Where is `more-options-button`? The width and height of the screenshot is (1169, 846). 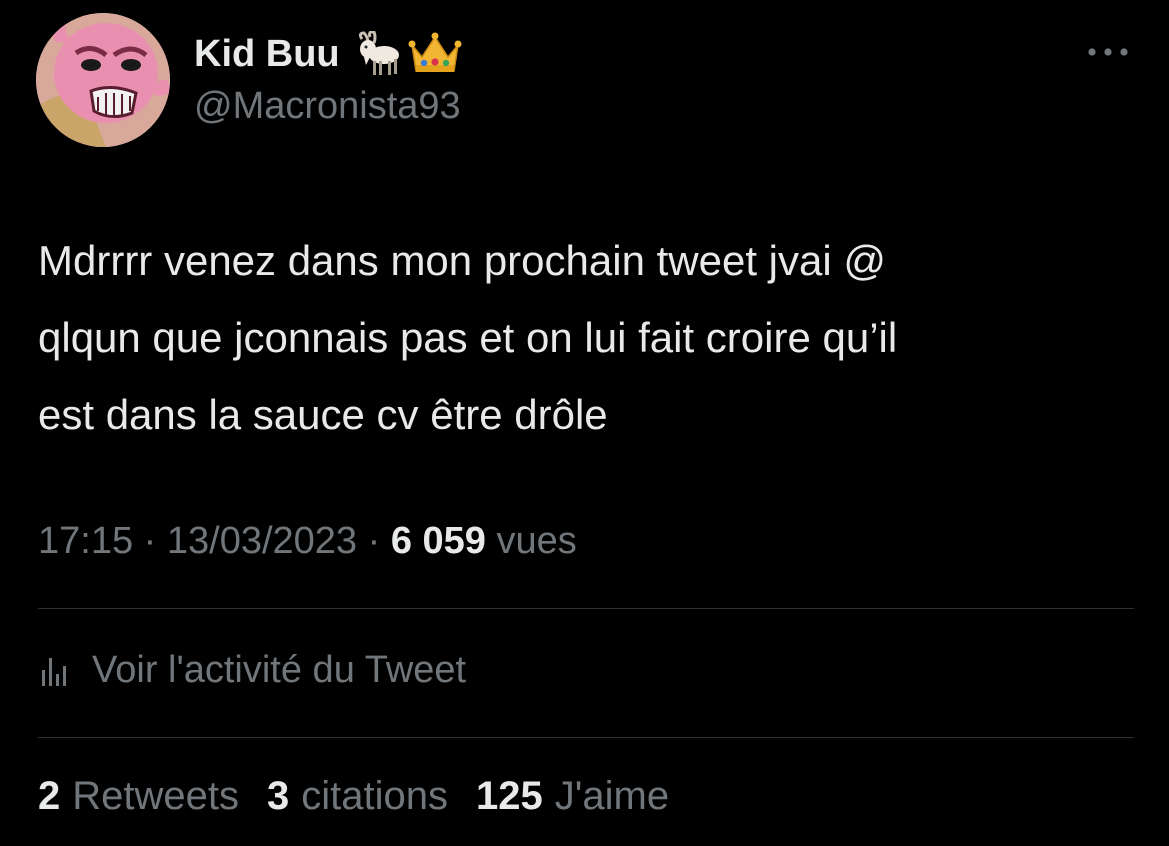 more-options-button is located at coordinates (1108, 52).